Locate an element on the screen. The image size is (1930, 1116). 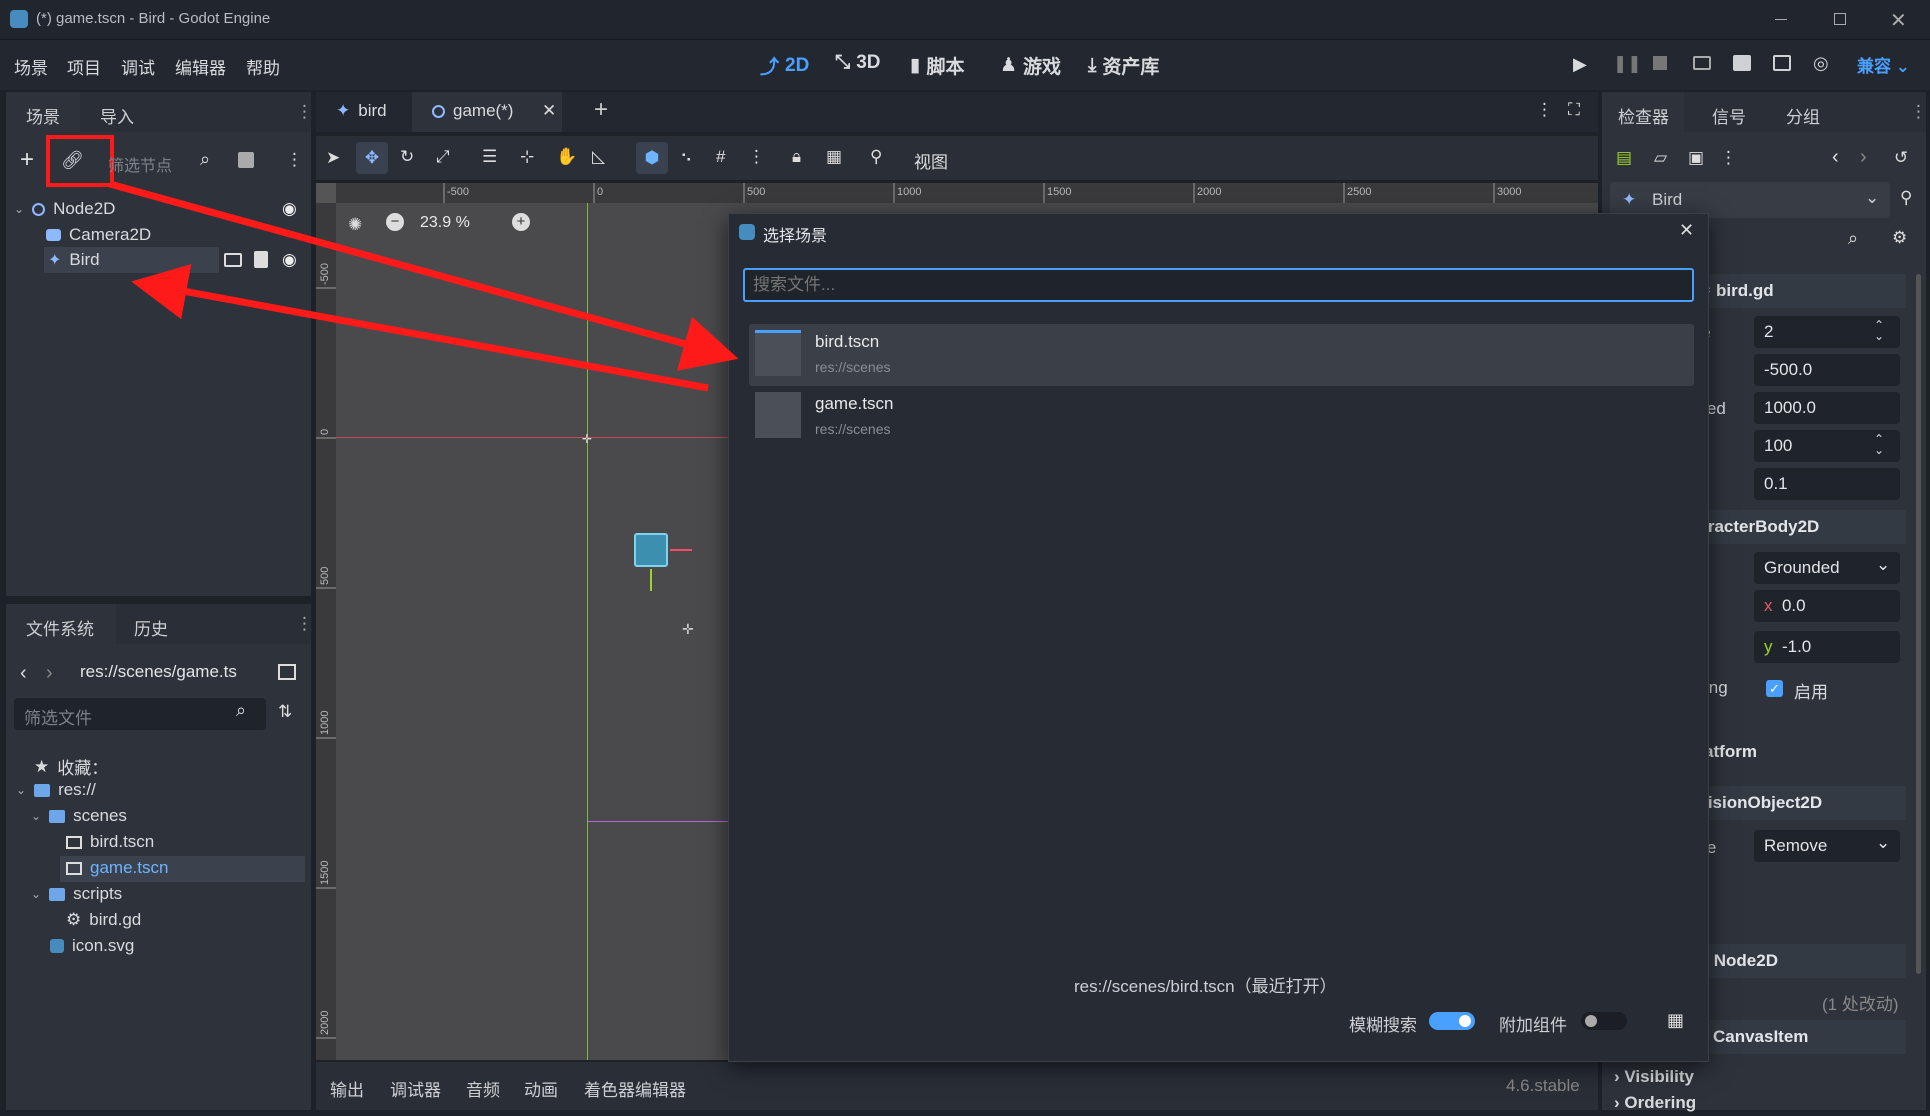
annotation-arrow-to-bird-node is located at coordinates (420, 328).